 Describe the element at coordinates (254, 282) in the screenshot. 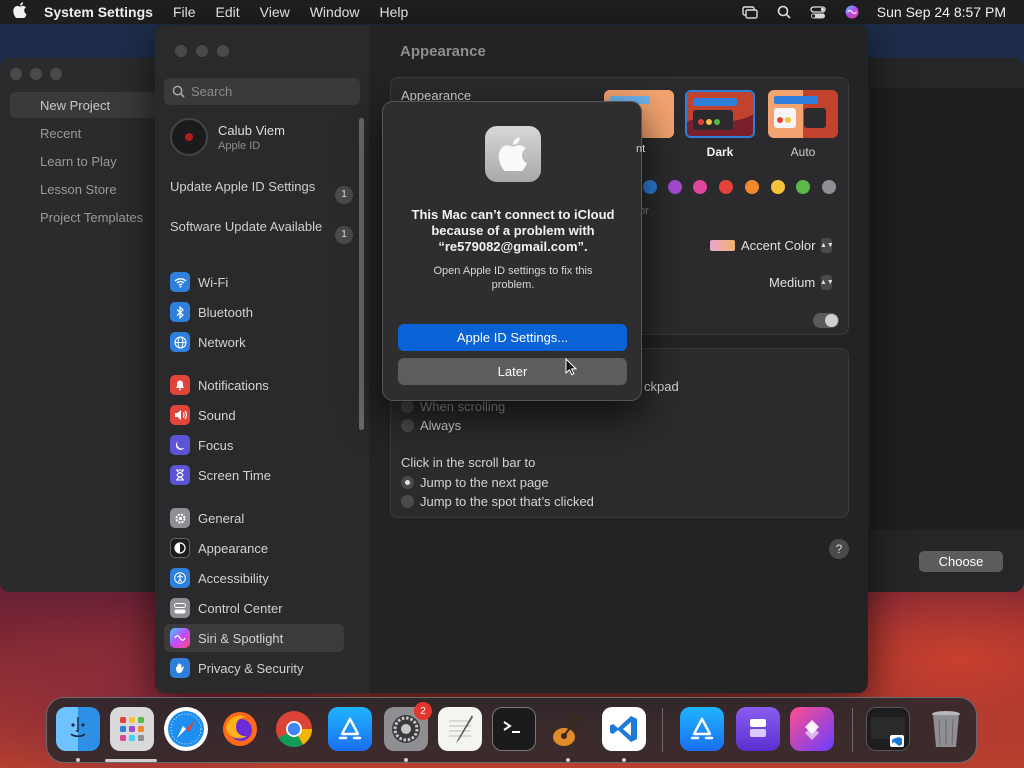

I see `sidebar-item-wifi: Wi-Fi` at that location.